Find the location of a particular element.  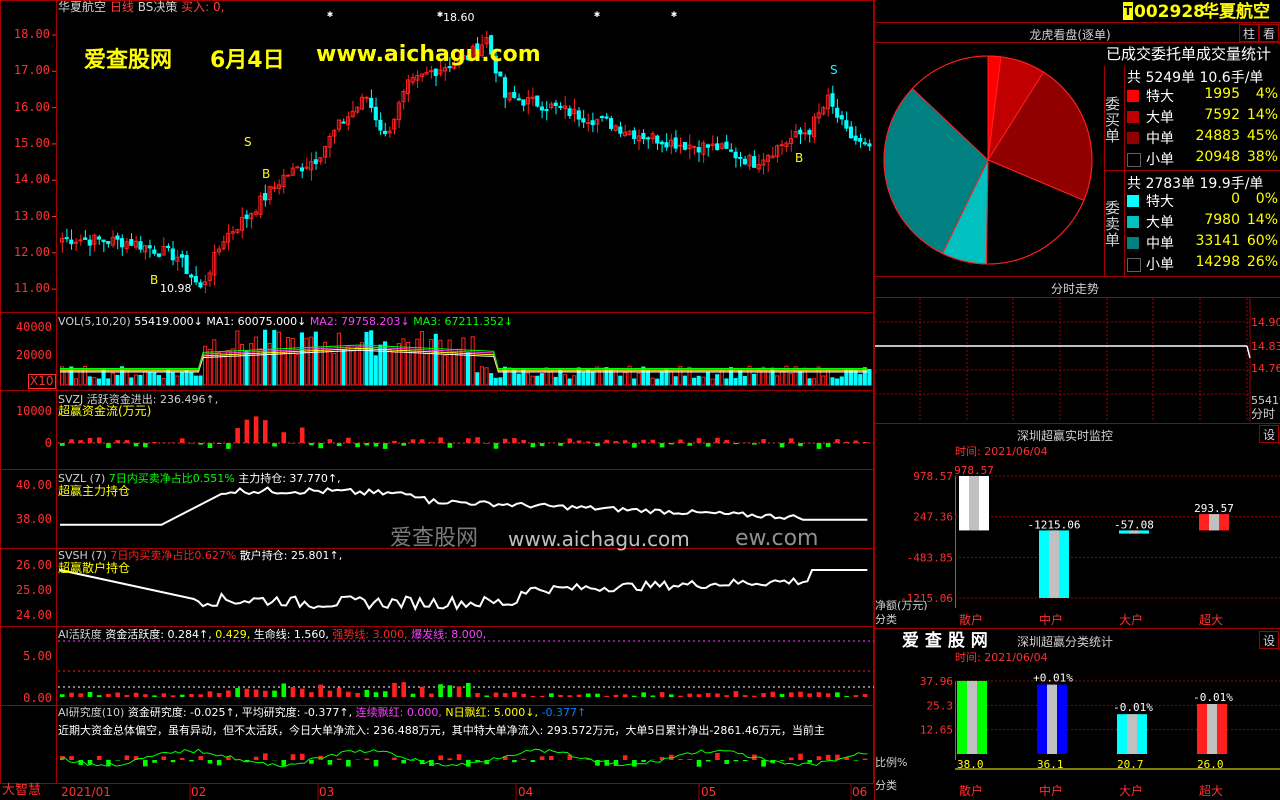

air-red-n: N日飘红: 5.000↓, is located at coordinates (491, 712).